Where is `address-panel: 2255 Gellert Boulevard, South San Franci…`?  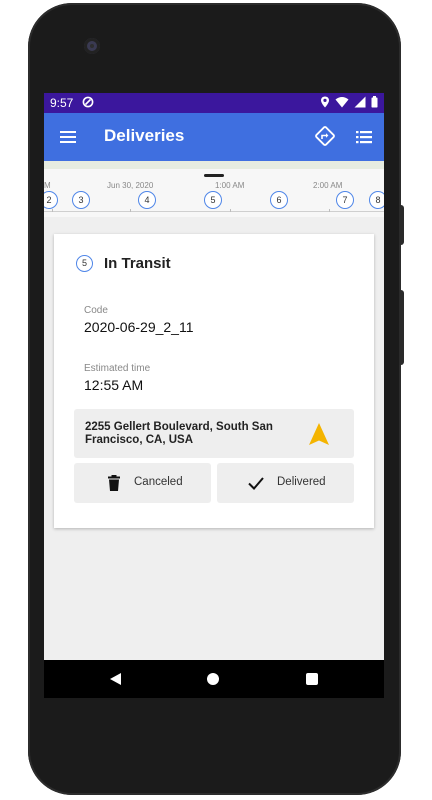 address-panel: 2255 Gellert Boulevard, South San Franci… is located at coordinates (214, 433).